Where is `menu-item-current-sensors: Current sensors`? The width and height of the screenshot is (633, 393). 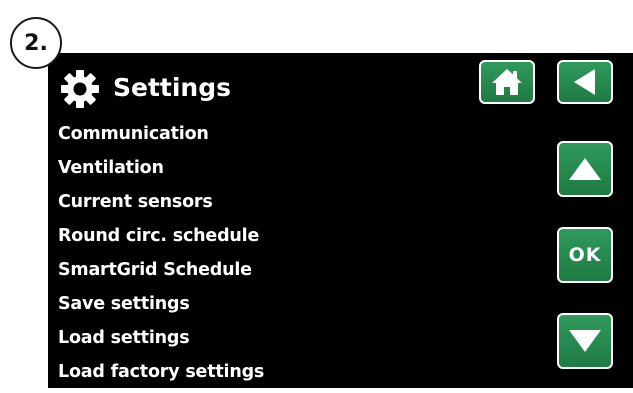
menu-item-current-sensors: Current sensors is located at coordinates (161, 206).